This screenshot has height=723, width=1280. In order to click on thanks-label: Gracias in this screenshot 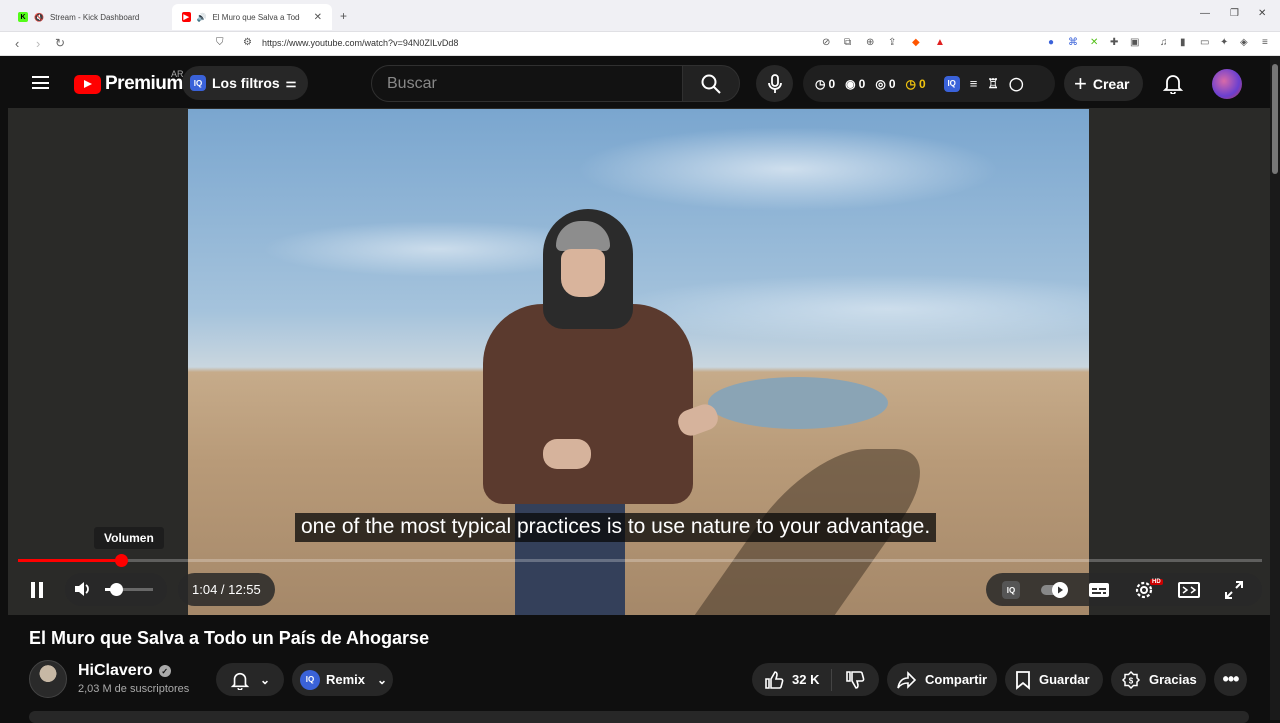, I will do `click(1173, 679)`.